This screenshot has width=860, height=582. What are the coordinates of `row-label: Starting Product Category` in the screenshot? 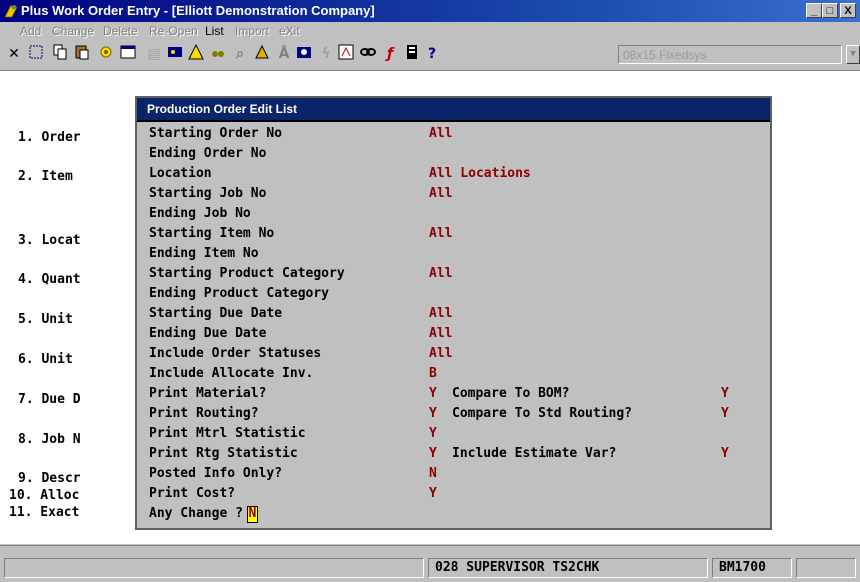 It's located at (247, 273).